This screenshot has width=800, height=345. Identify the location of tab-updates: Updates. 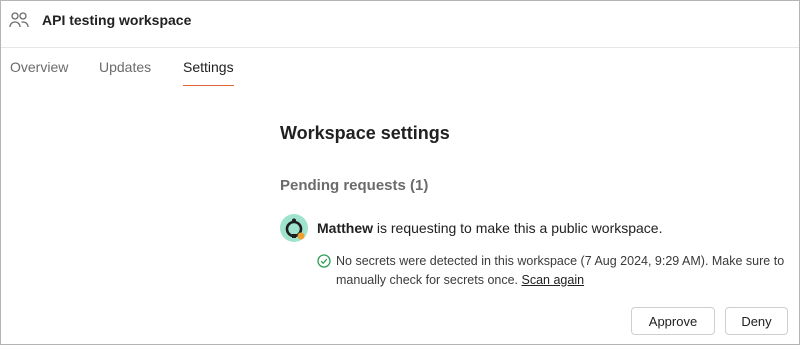
(125, 72).